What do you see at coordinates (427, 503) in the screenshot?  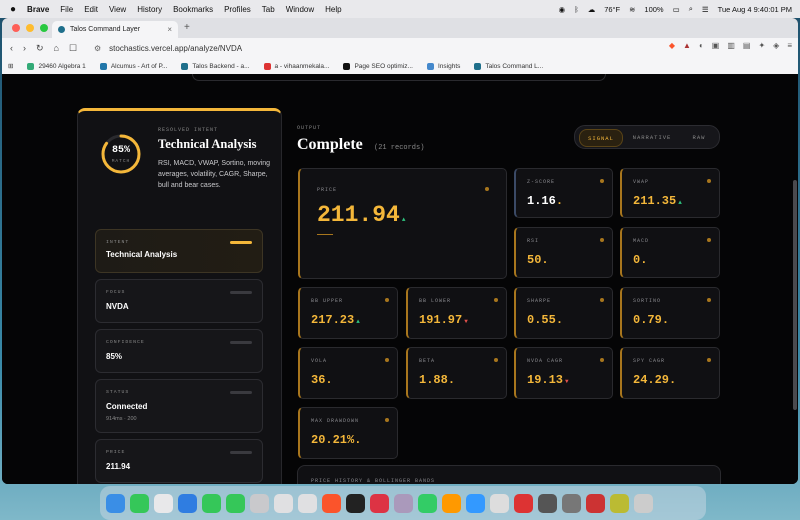 I see `numbers-icon` at bounding box center [427, 503].